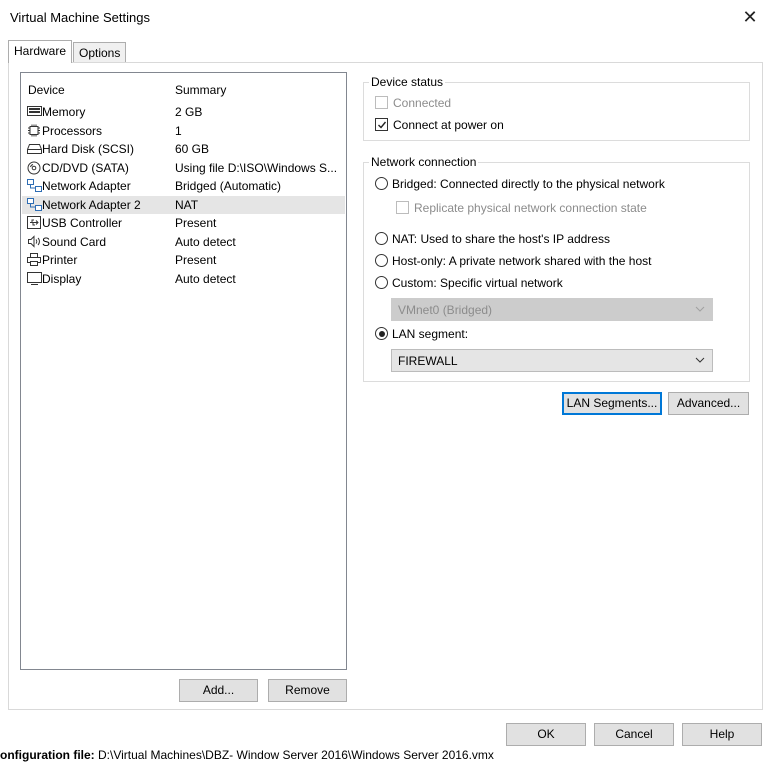 The width and height of the screenshot is (771, 762). Describe the element at coordinates (552, 360) in the screenshot. I see `lan-segment-select: FIREWALL` at that location.